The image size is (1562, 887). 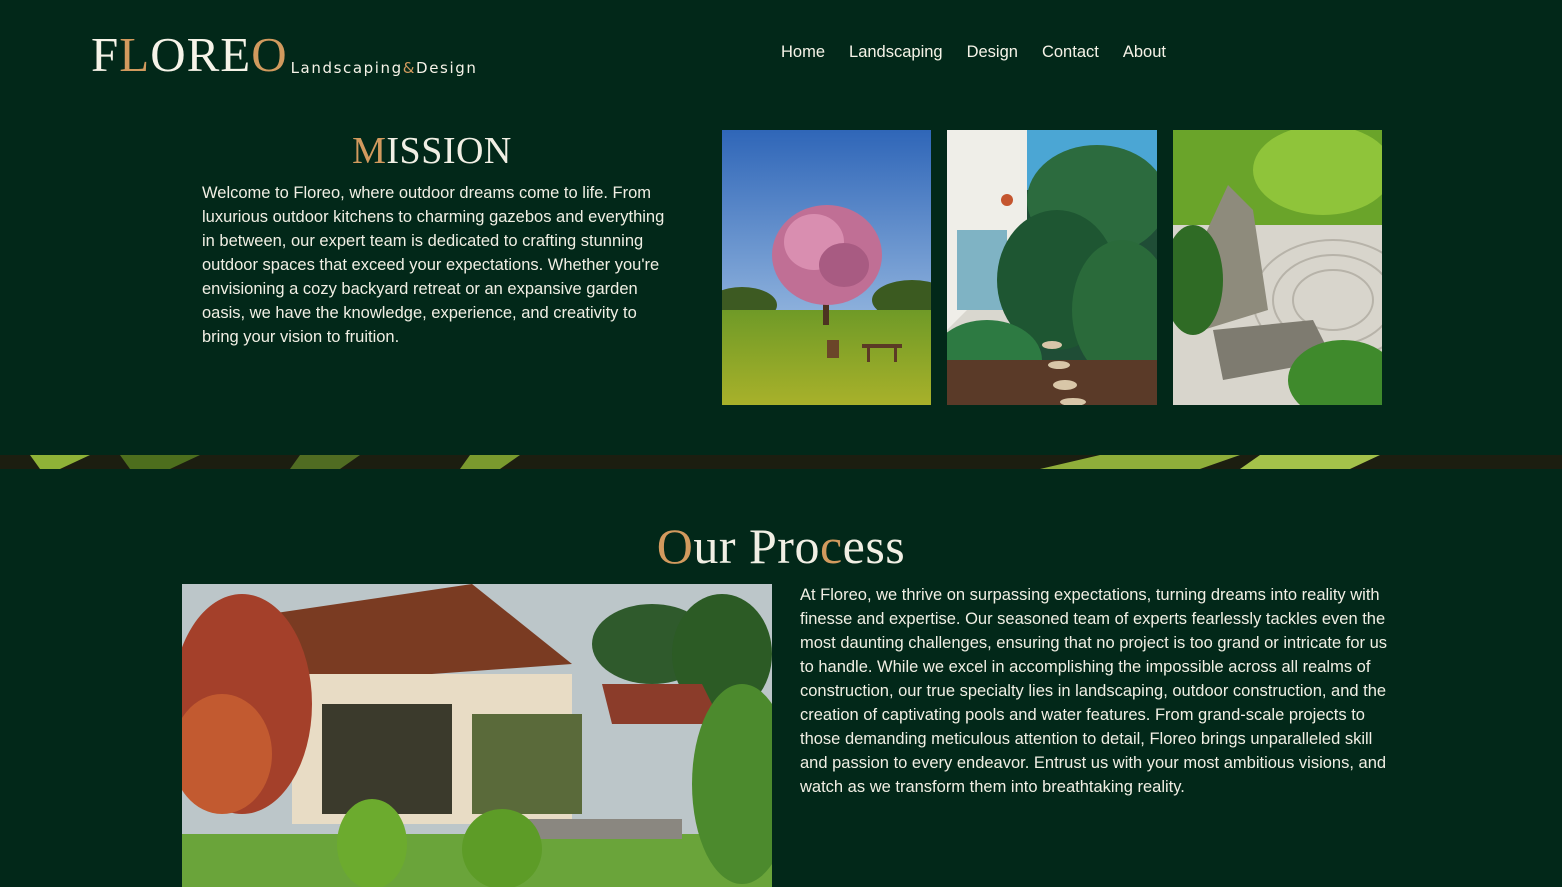 What do you see at coordinates (1144, 52) in the screenshot?
I see `nav-about-link: About` at bounding box center [1144, 52].